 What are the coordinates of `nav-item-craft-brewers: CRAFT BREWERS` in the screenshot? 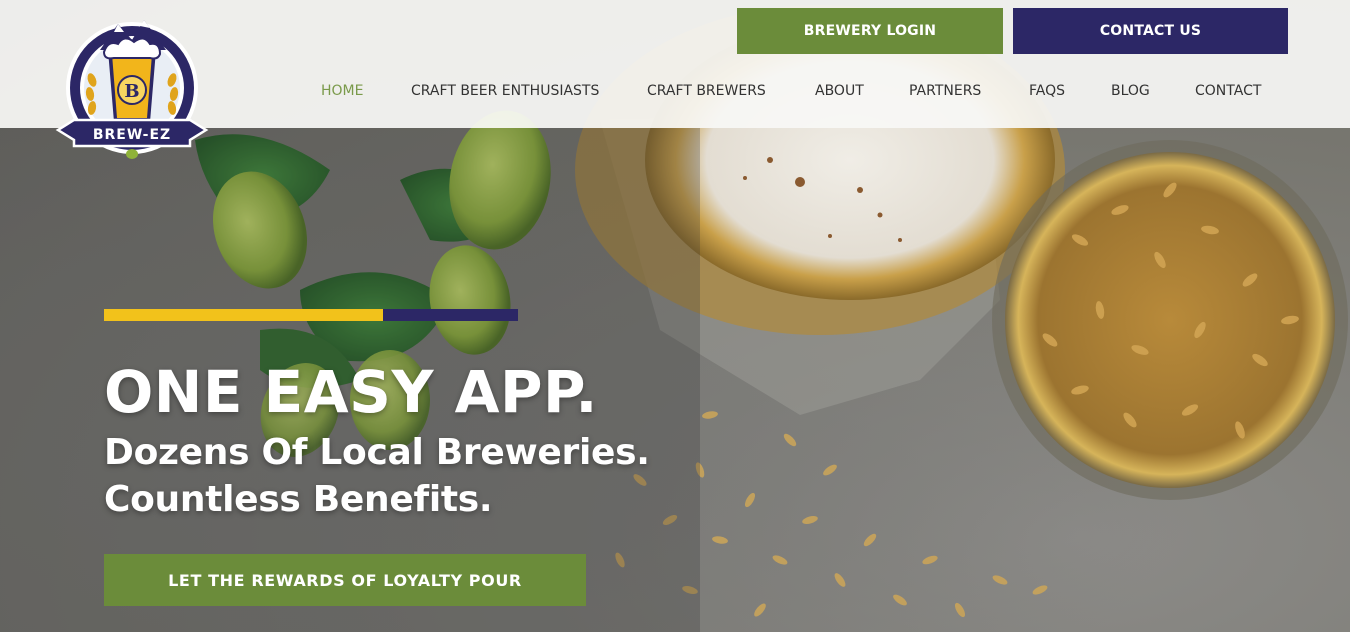 It's located at (706, 91).